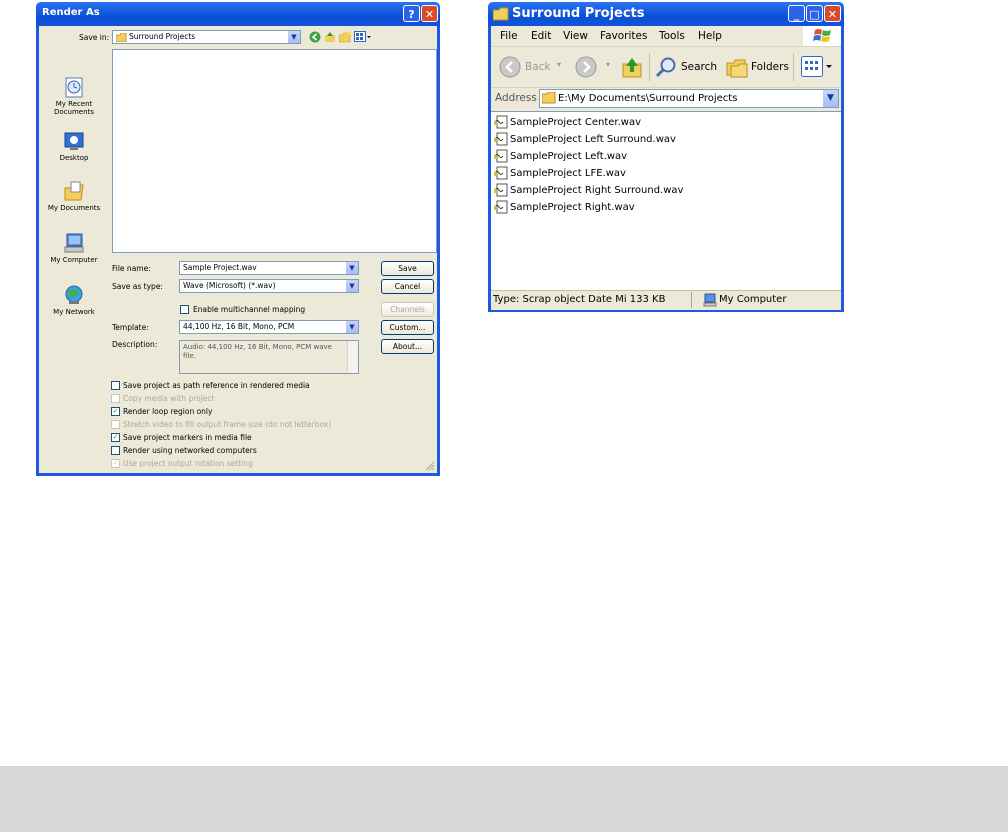  What do you see at coordinates (710, 36) in the screenshot?
I see `menu-help: Help` at bounding box center [710, 36].